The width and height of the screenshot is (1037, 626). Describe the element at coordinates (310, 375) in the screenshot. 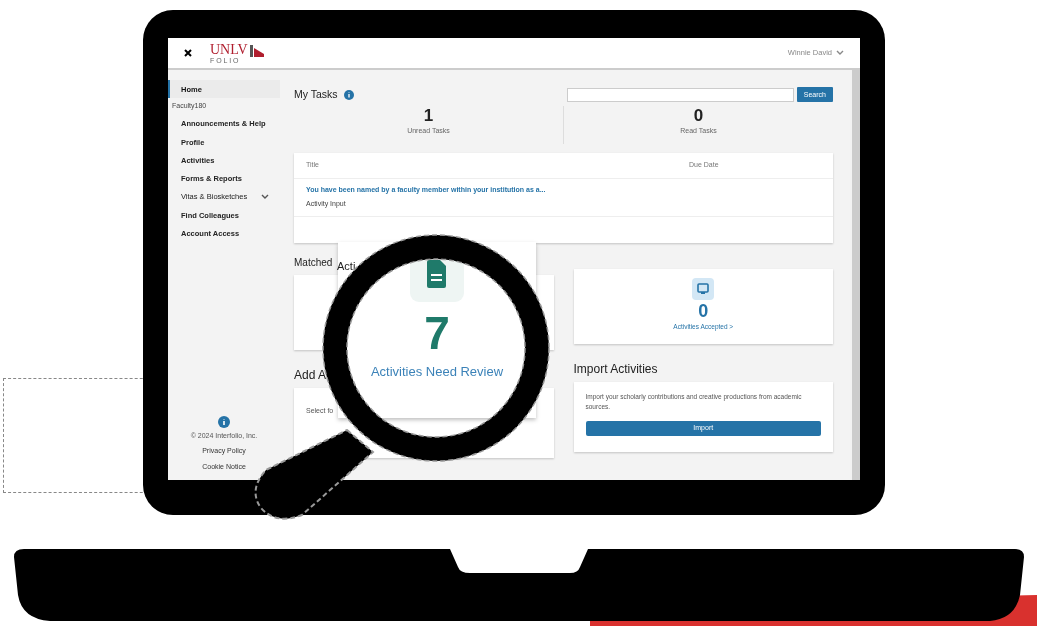

I see `section-heading: Add A` at that location.